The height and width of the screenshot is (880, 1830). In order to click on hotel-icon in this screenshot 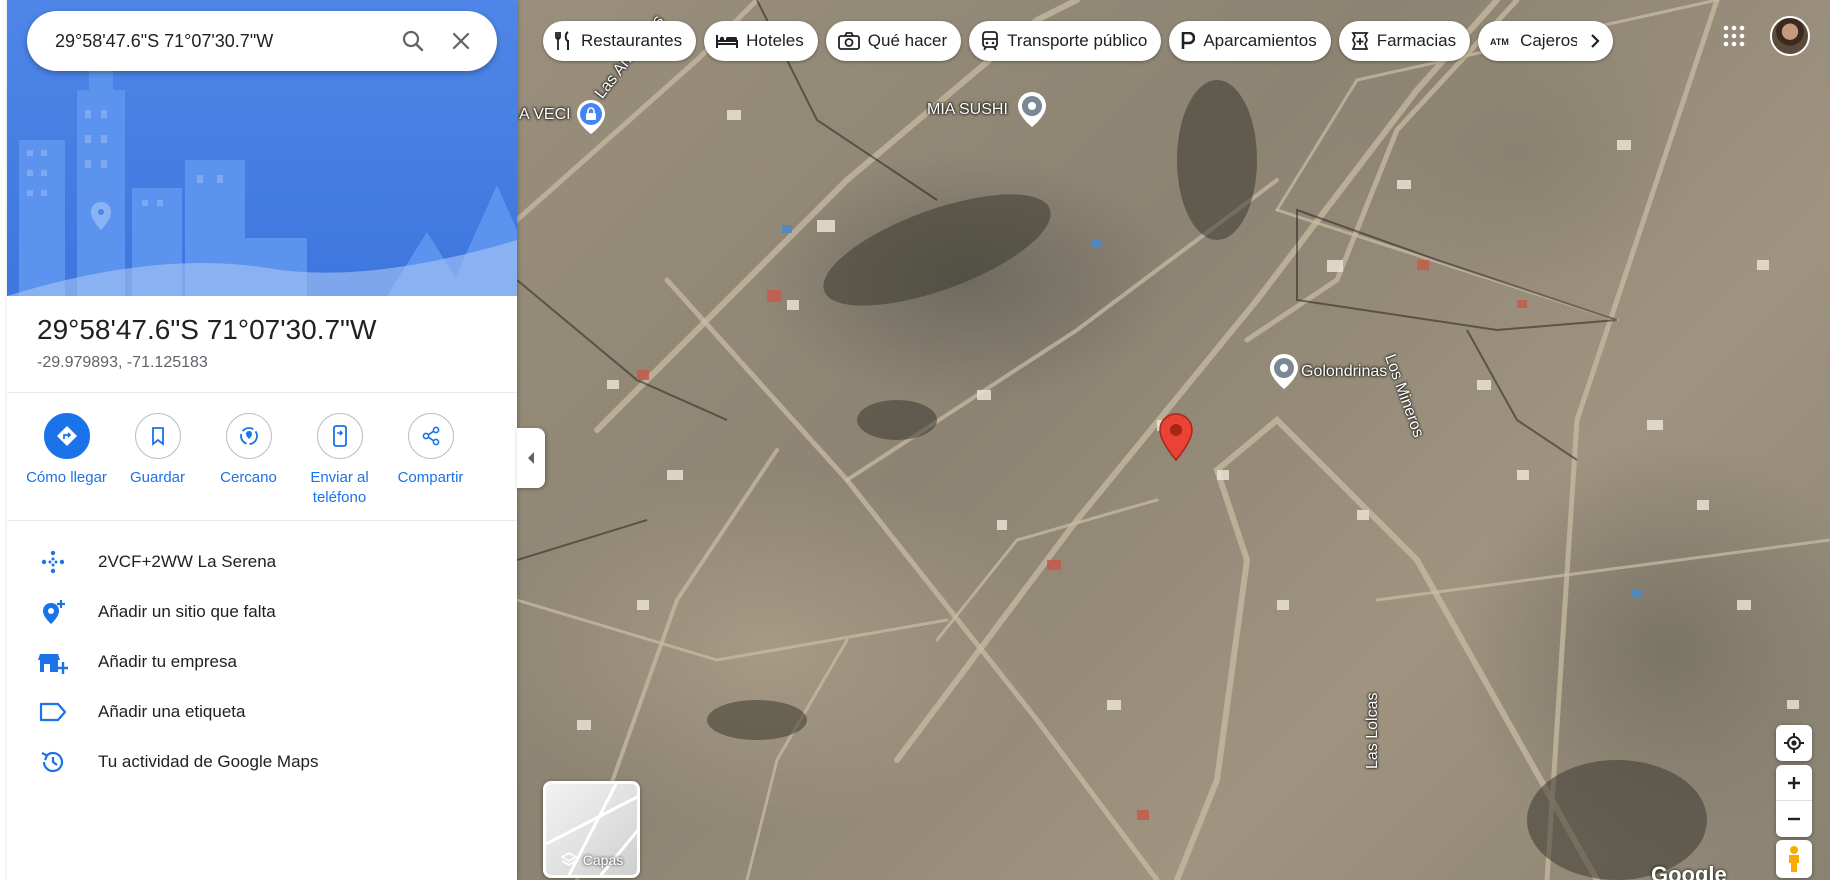, I will do `click(727, 41)`.